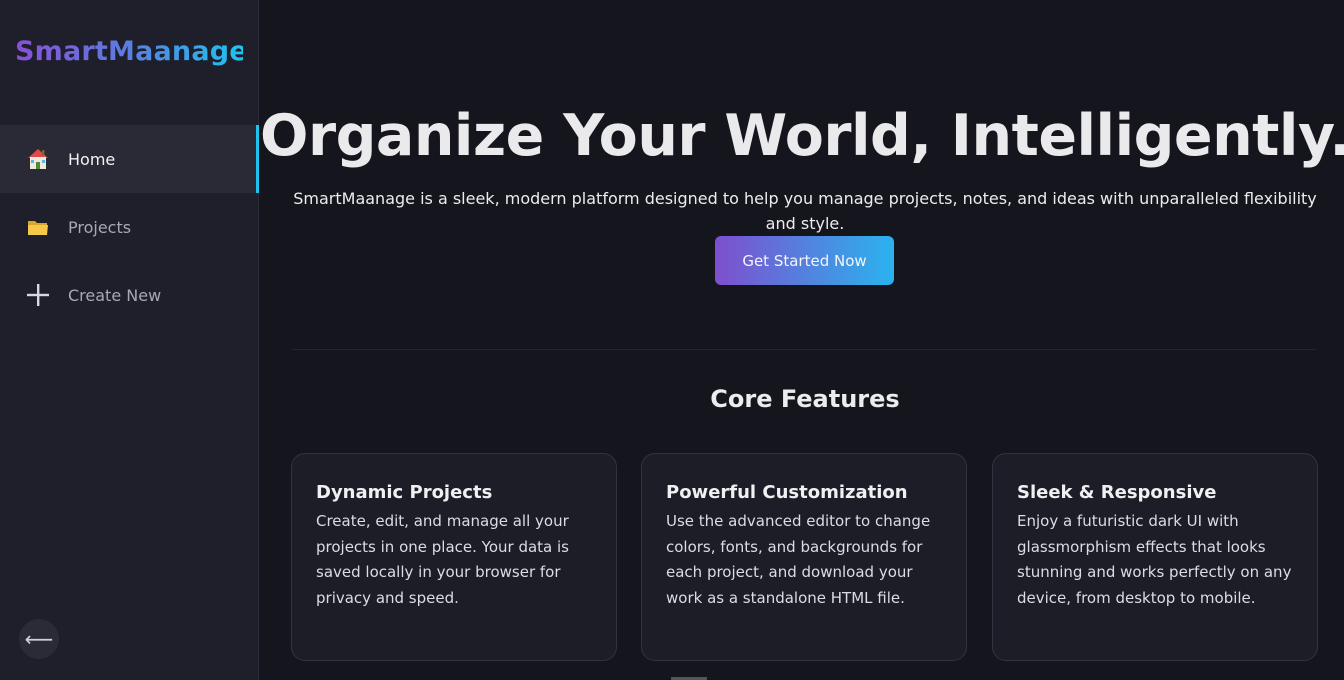 Image resolution: width=1344 pixels, height=680 pixels. I want to click on sidebar-item-label: Create New, so click(115, 295).